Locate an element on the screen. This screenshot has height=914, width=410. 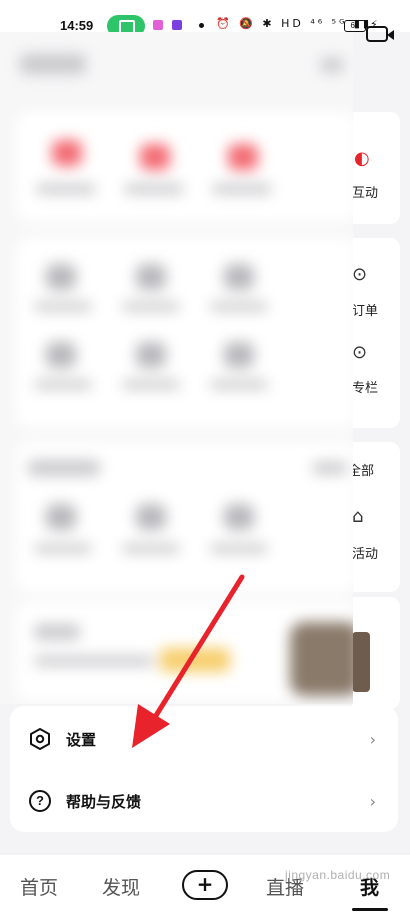
watermark: jingyan.baidu.com is located at coordinates (338, 875).